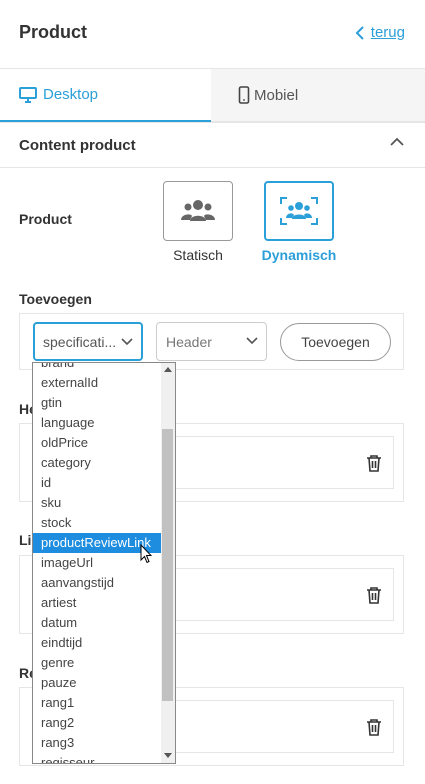  What do you see at coordinates (97, 758) in the screenshot?
I see `dropdown-option: regisseur` at bounding box center [97, 758].